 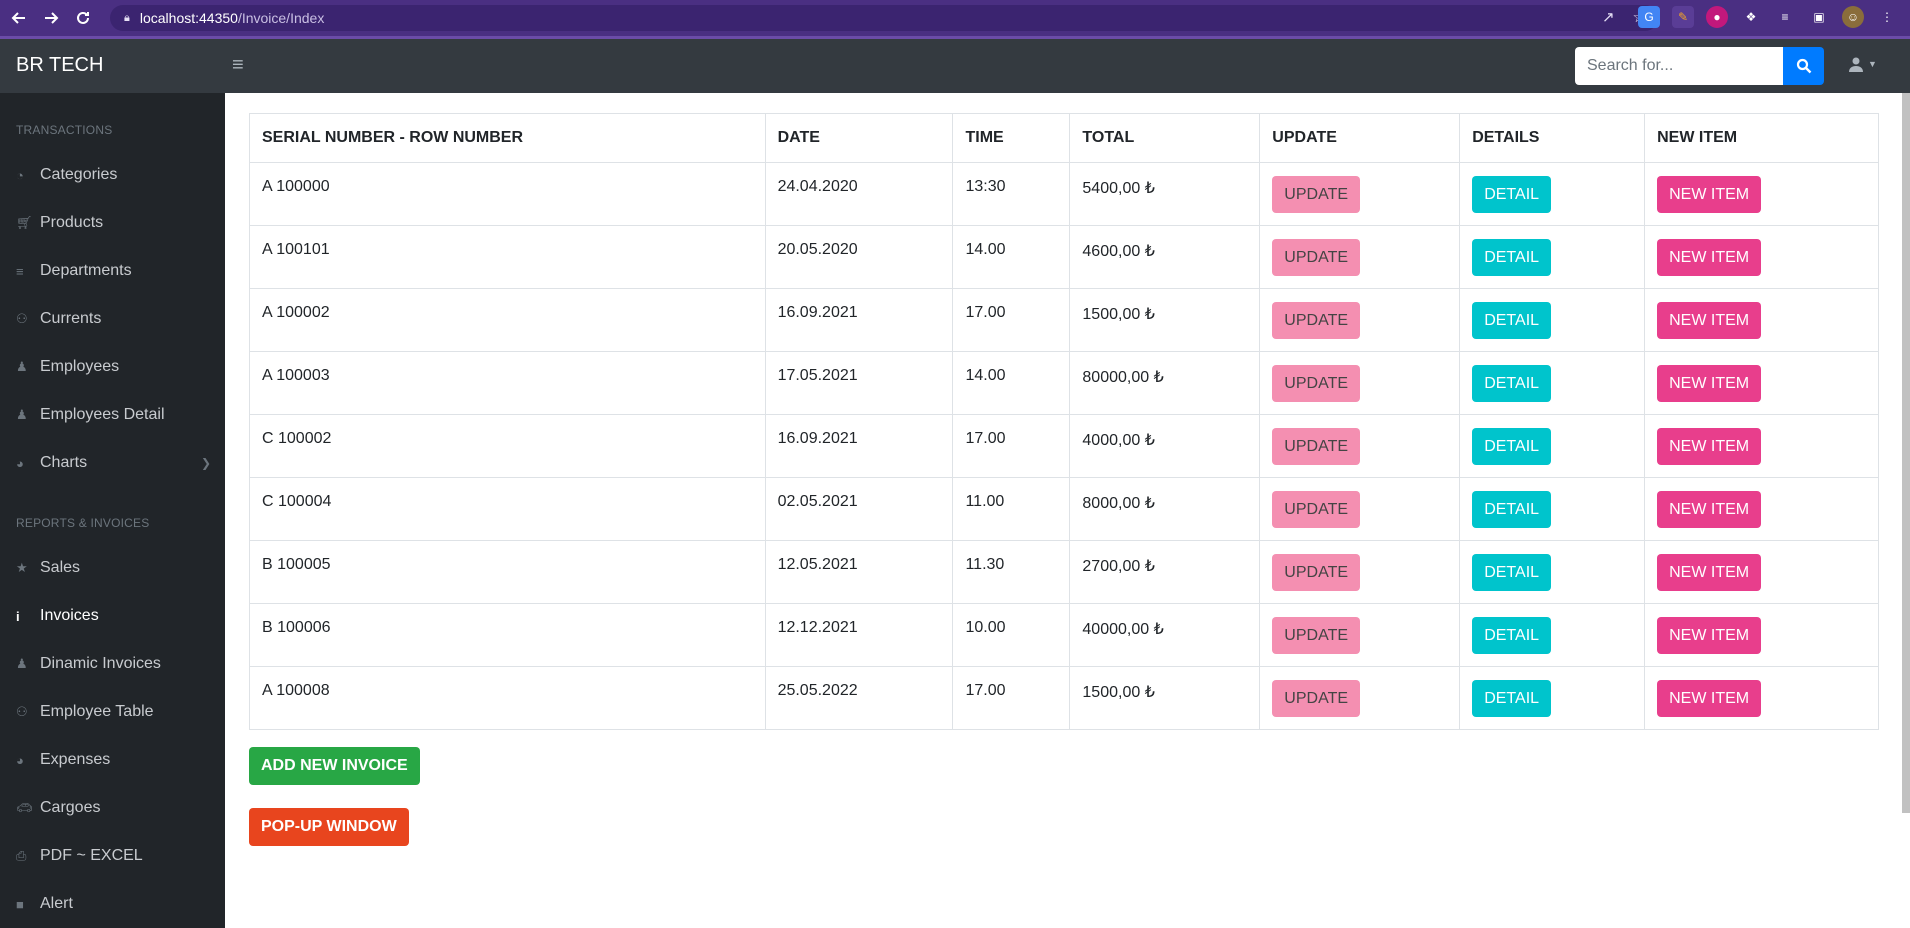 What do you see at coordinates (21, 855) in the screenshot?
I see `print-icon: ⎙` at bounding box center [21, 855].